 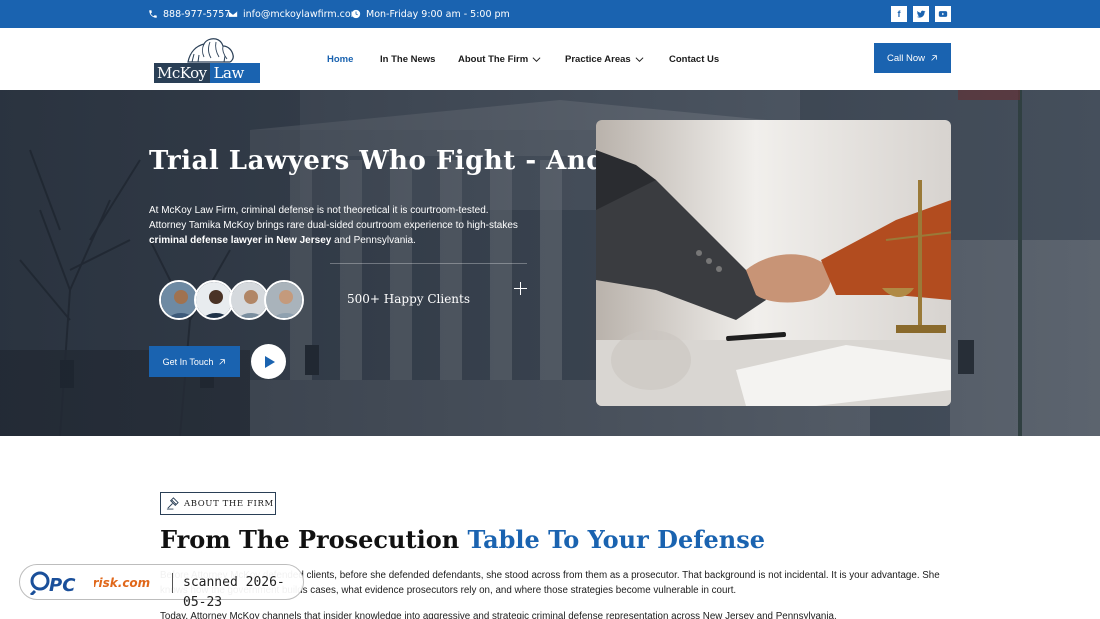 What do you see at coordinates (172, 503) in the screenshot?
I see `gavel-icon` at bounding box center [172, 503].